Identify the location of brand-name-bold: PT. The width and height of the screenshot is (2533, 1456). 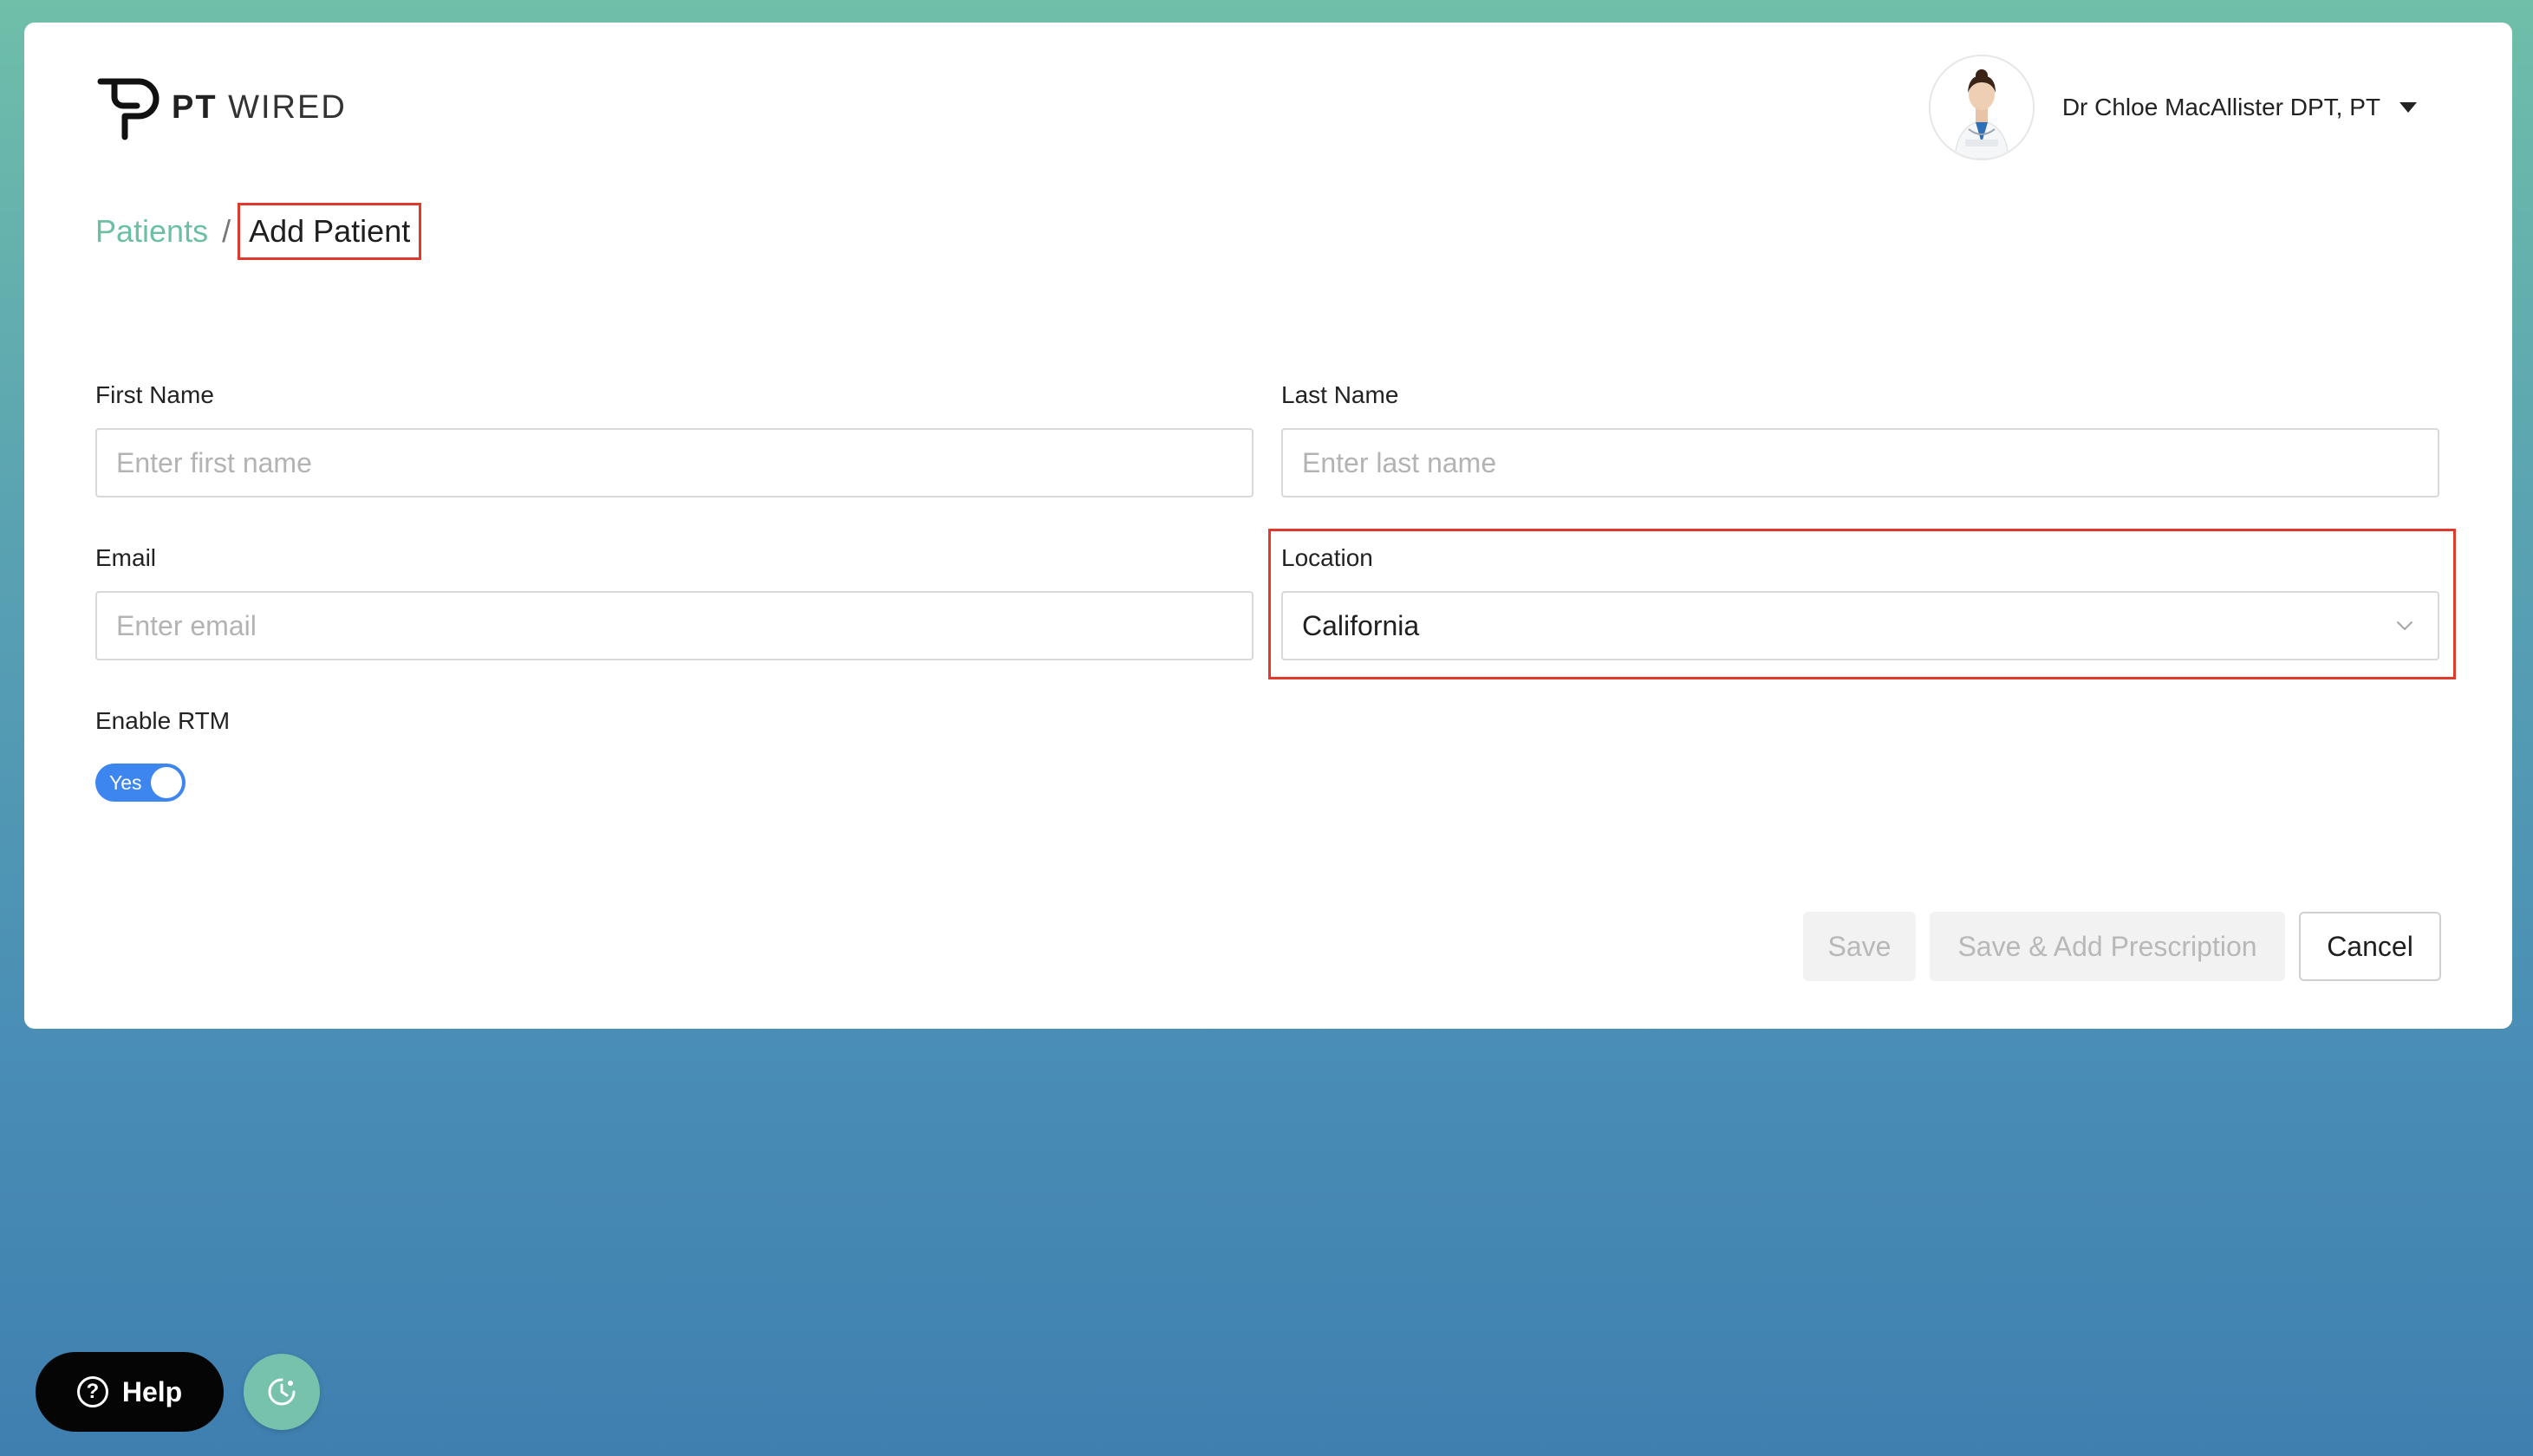
(195, 107).